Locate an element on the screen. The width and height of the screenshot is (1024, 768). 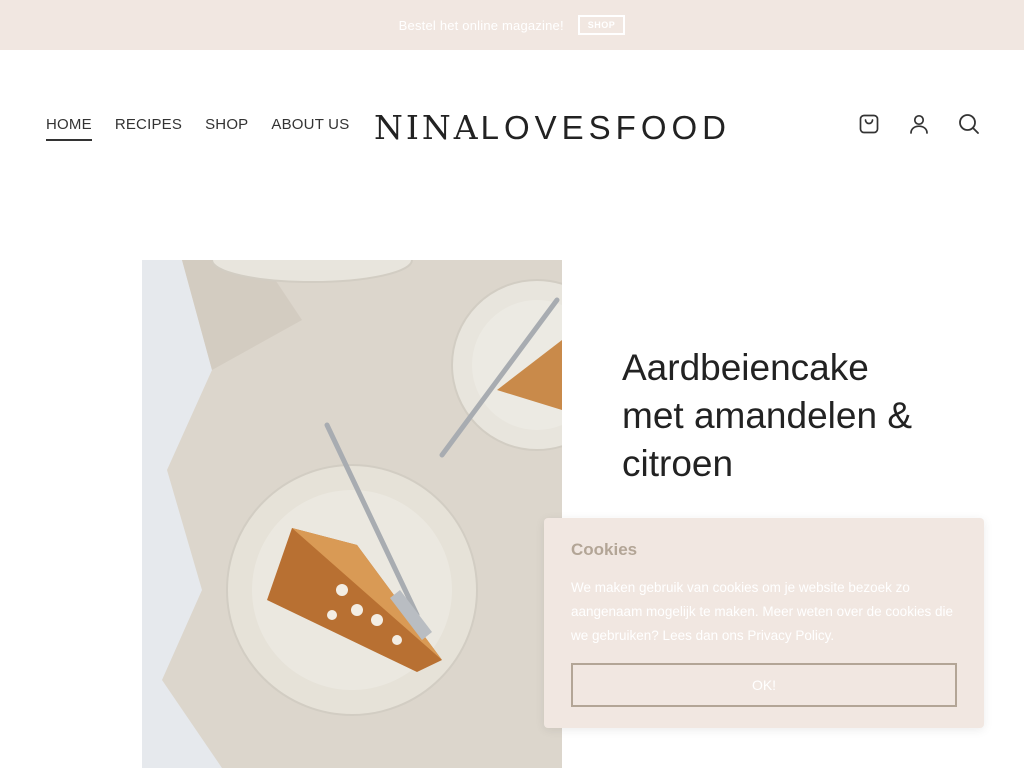
user-icon is located at coordinates (919, 124).